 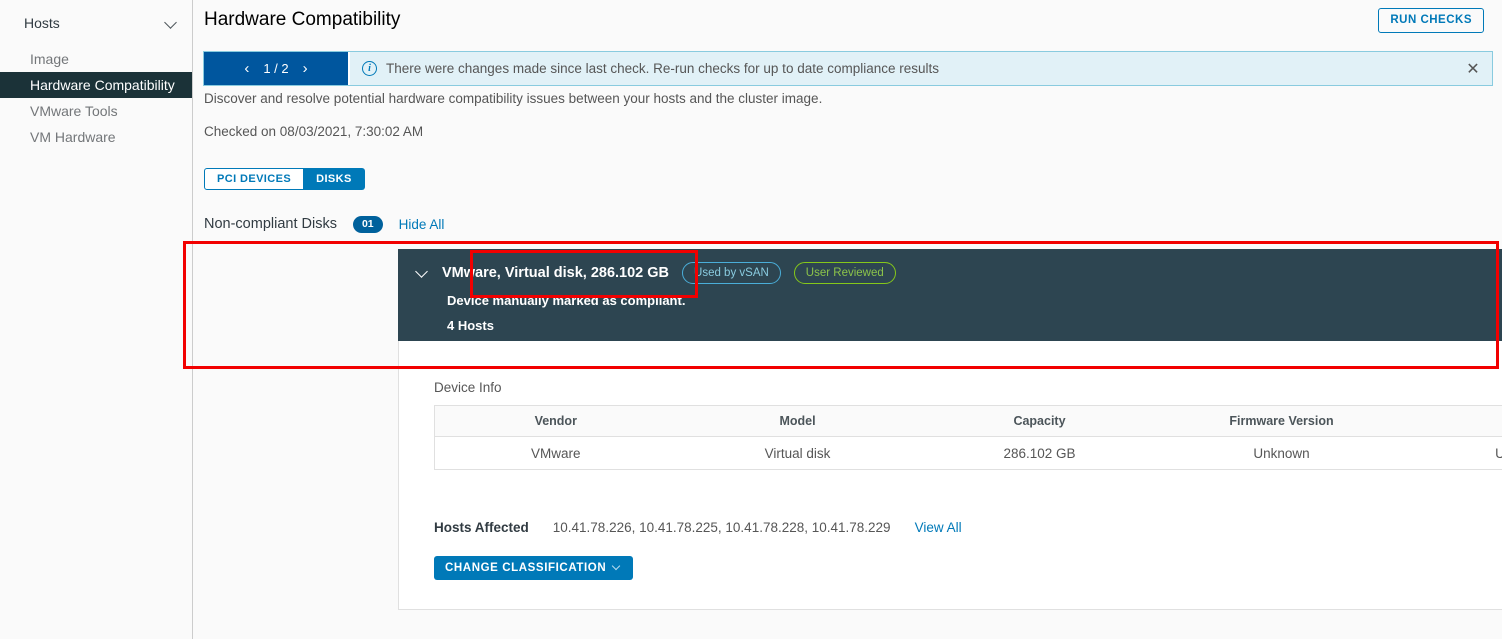 What do you see at coordinates (526, 568) in the screenshot?
I see `change-classification-label: CHANGE CLASSIFICATION` at bounding box center [526, 568].